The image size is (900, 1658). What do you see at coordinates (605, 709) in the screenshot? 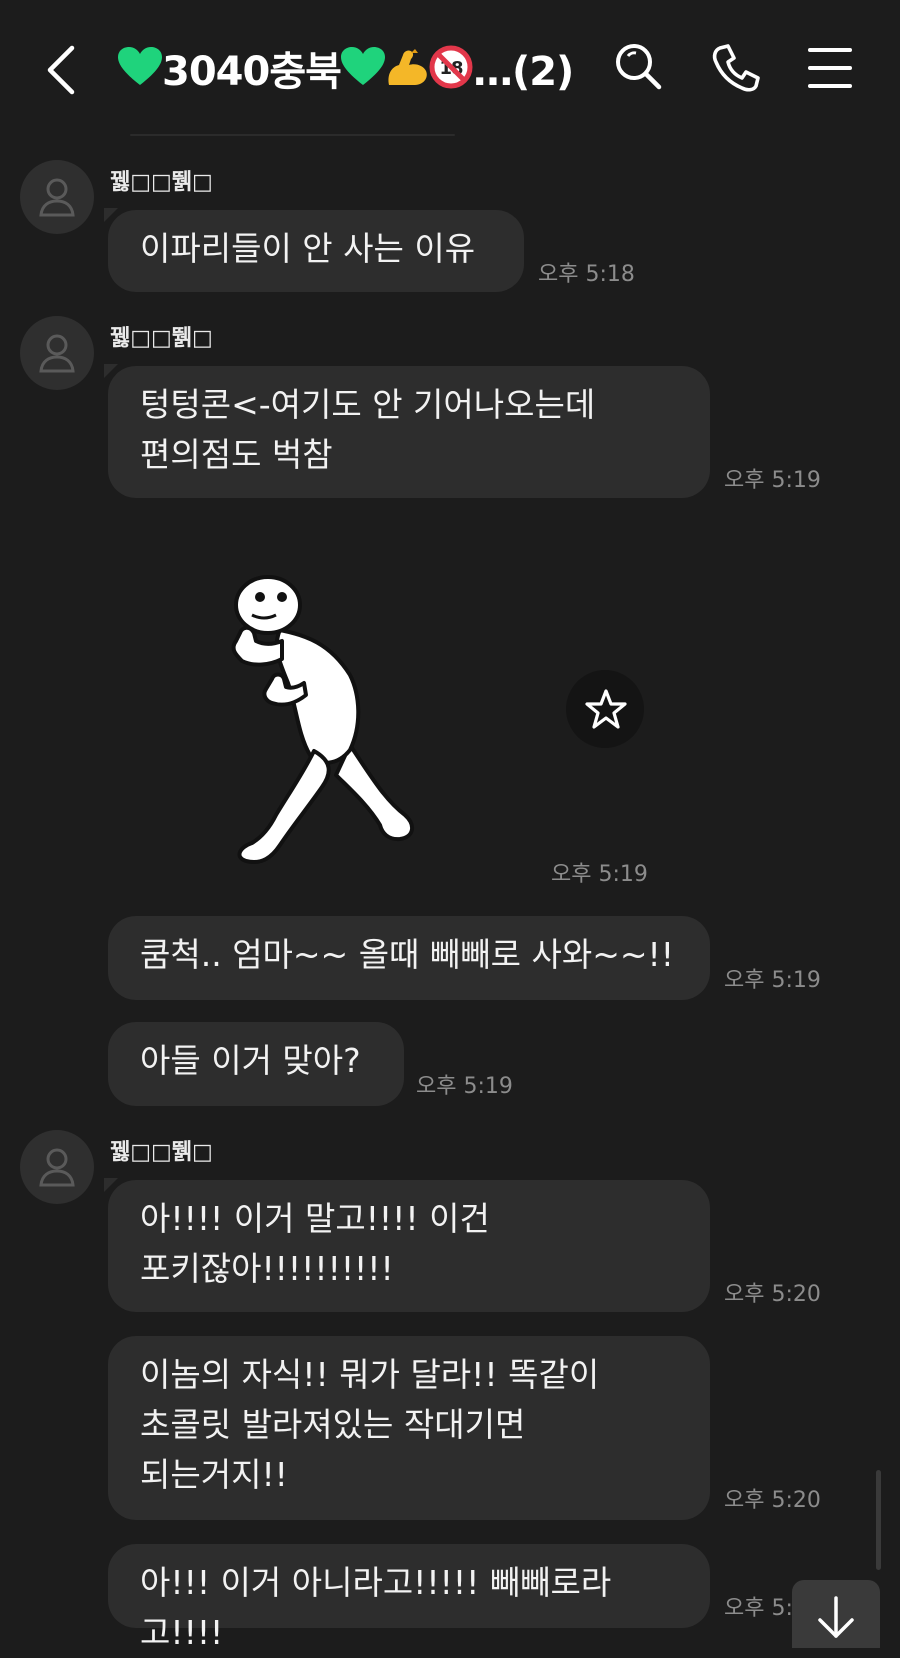
I see `favorite-star-button` at bounding box center [605, 709].